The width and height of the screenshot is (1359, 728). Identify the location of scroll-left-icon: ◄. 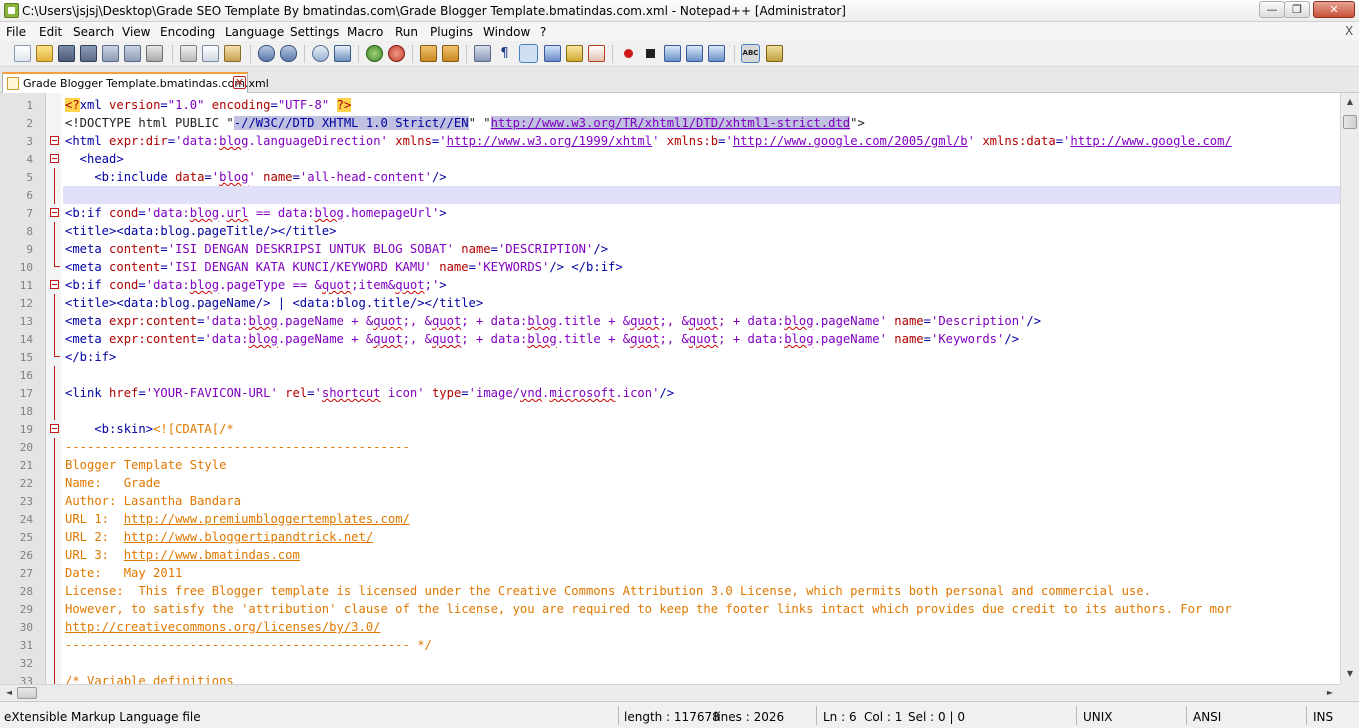
(9, 693).